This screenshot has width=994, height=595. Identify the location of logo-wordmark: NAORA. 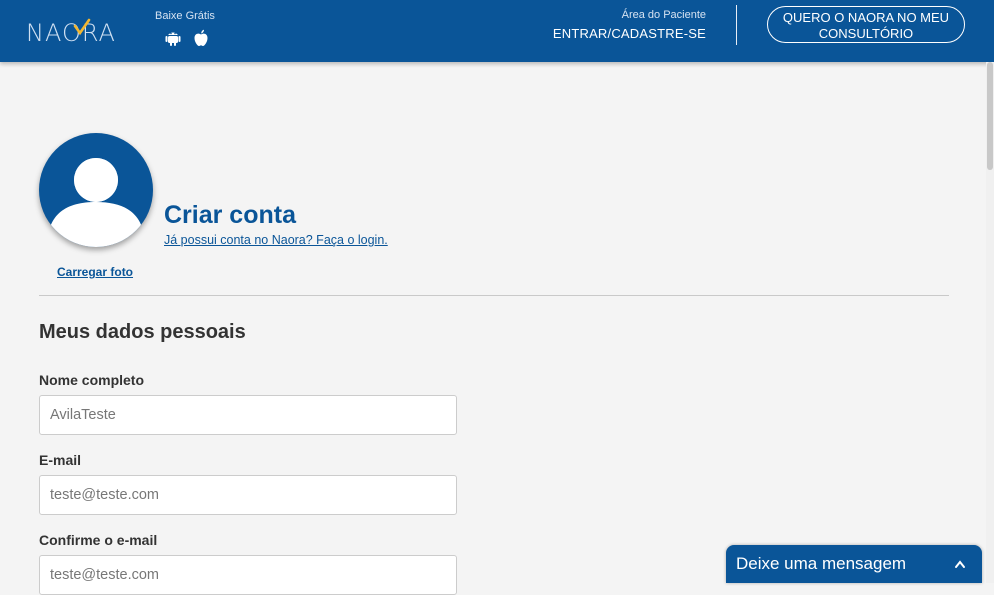
(71, 31).